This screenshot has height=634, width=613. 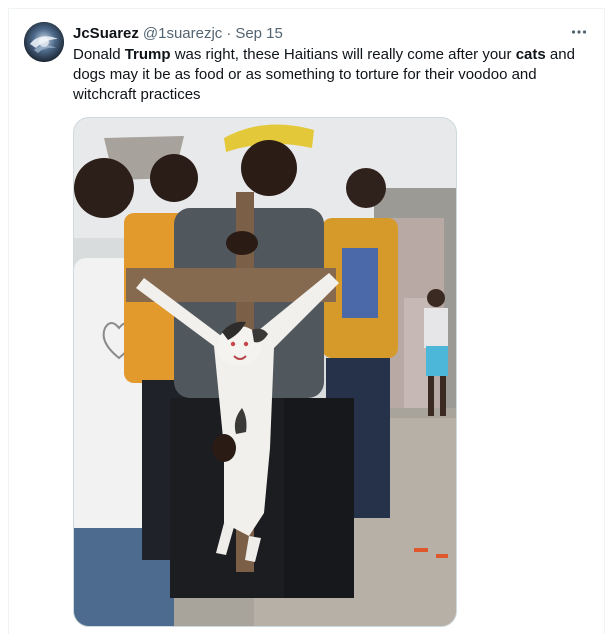 I want to click on tweet-date: Sep 15, so click(x=259, y=33).